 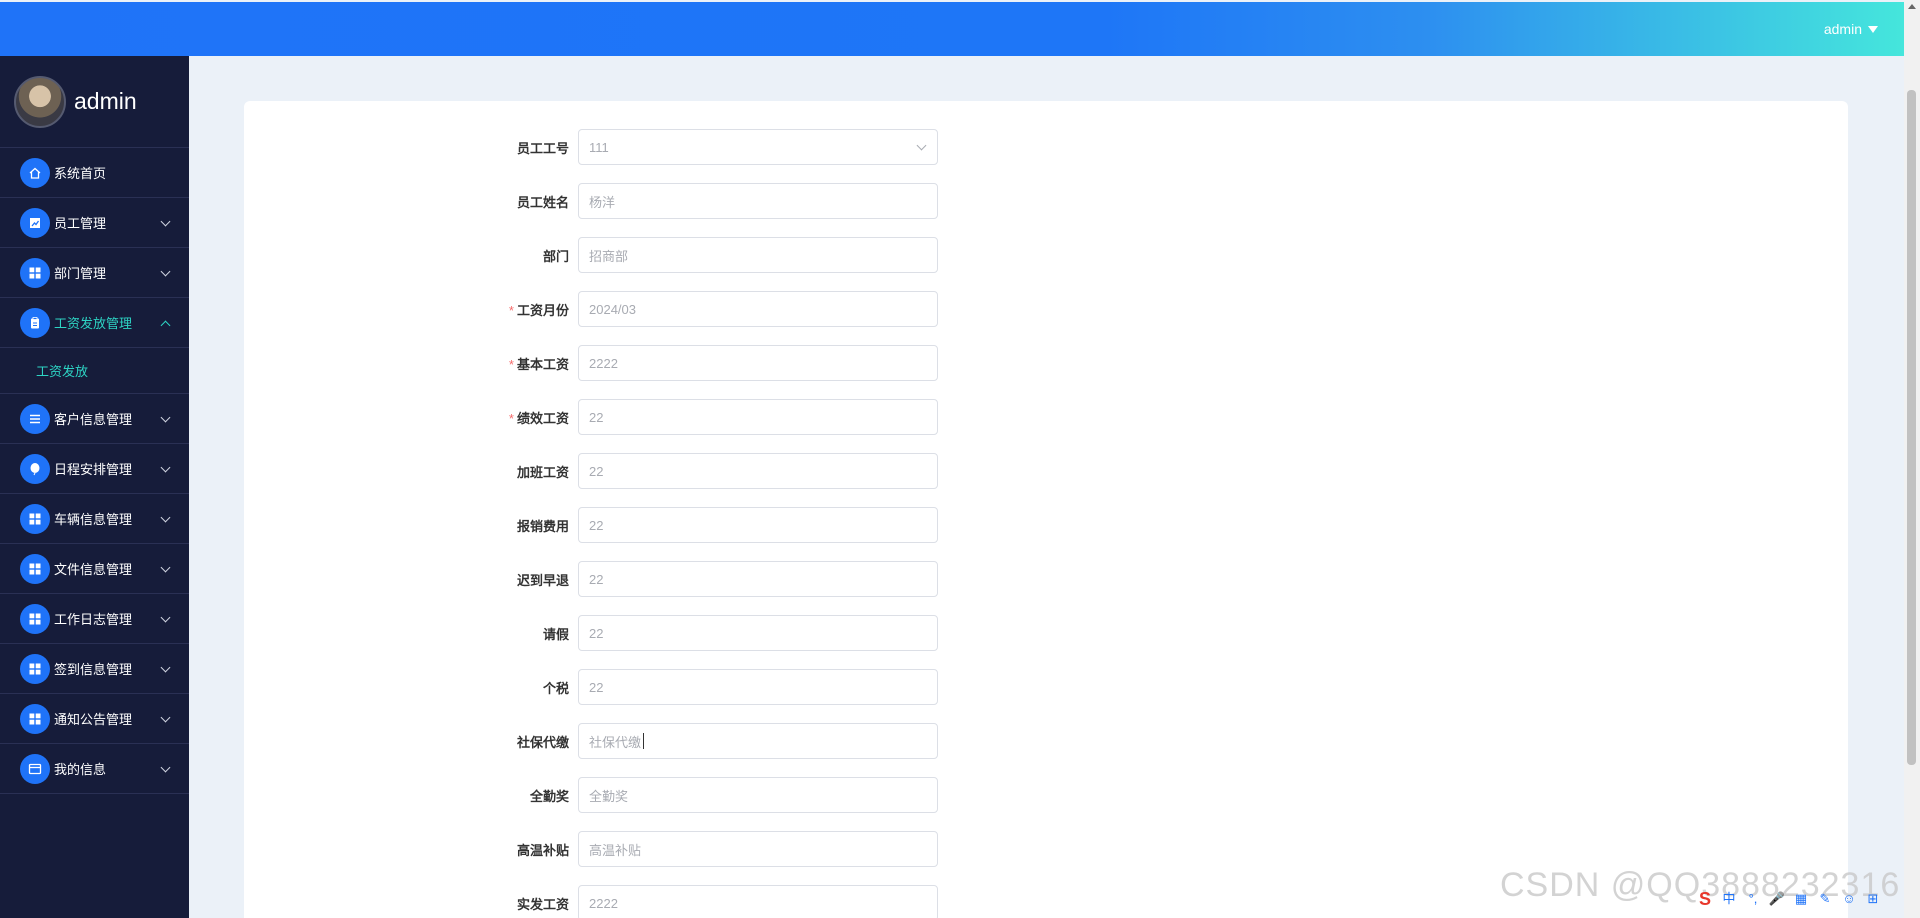 I want to click on submenu-item-salary-payment: 工资发放, so click(x=94, y=371).